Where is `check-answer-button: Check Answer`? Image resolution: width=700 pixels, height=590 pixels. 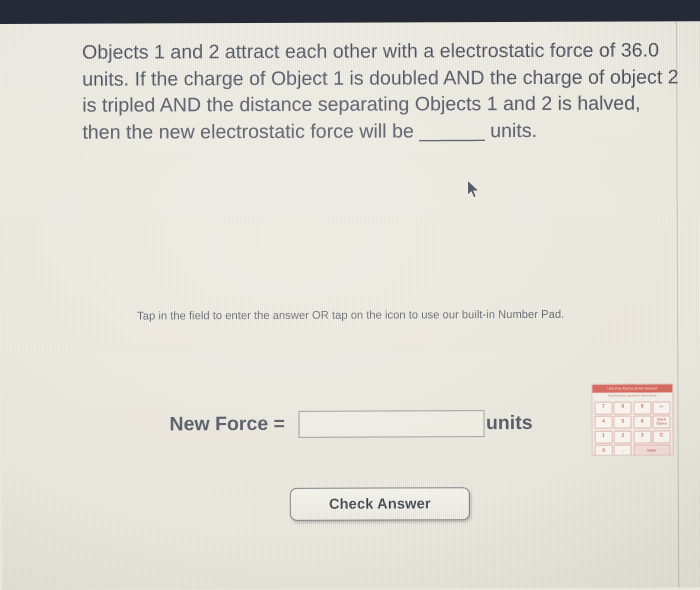 check-answer-button: Check Answer is located at coordinates (379, 504).